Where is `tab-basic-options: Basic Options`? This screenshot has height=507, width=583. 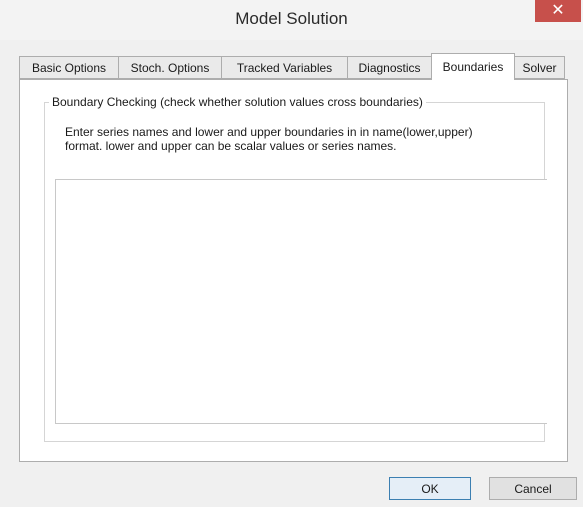
tab-basic-options: Basic Options is located at coordinates (69, 67).